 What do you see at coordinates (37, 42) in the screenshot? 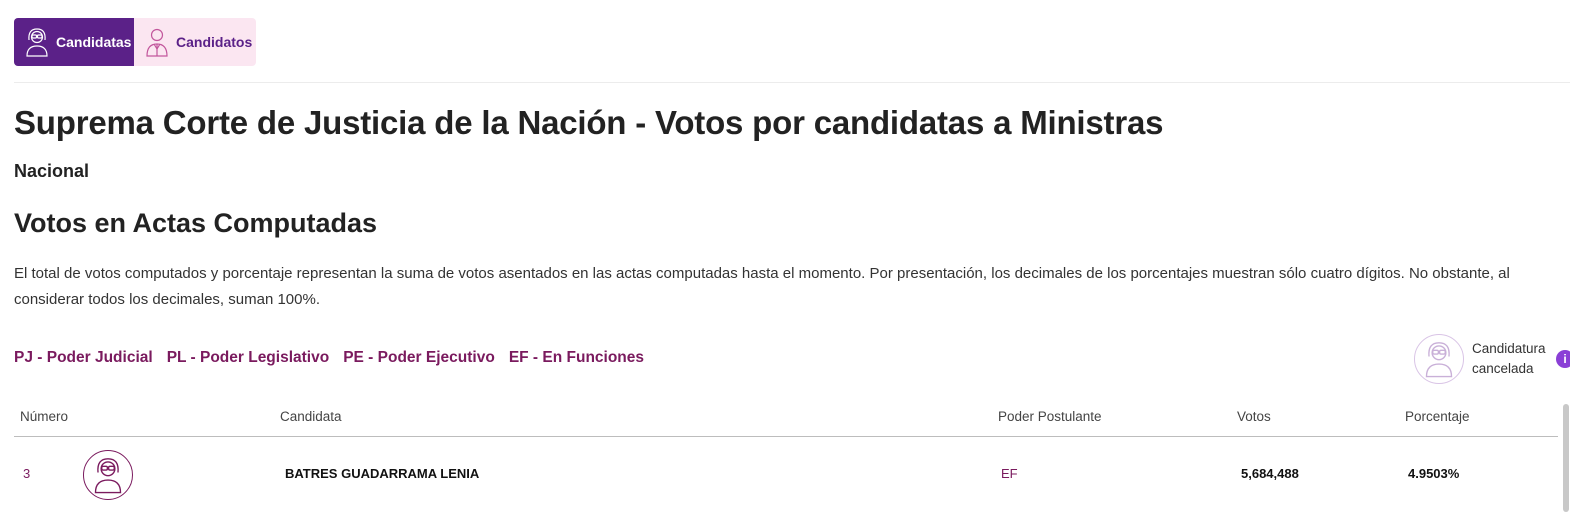
I see `female-candidate-icon` at bounding box center [37, 42].